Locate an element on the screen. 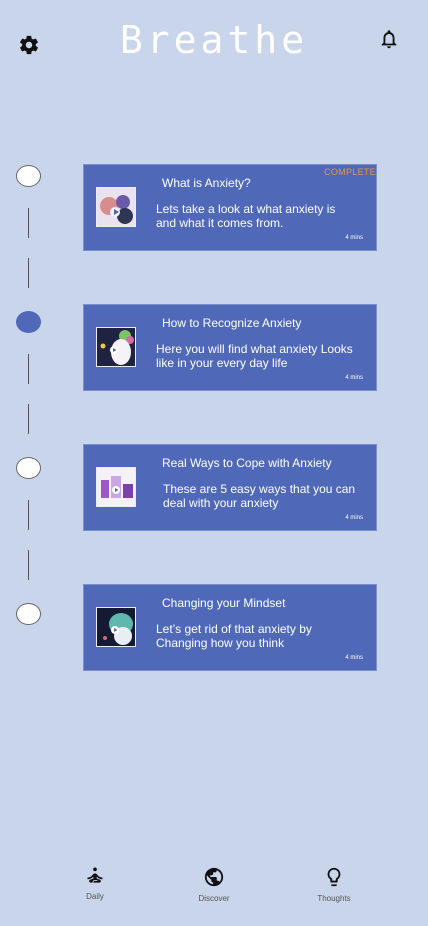  tab-label: Discover is located at coordinates (214, 898).